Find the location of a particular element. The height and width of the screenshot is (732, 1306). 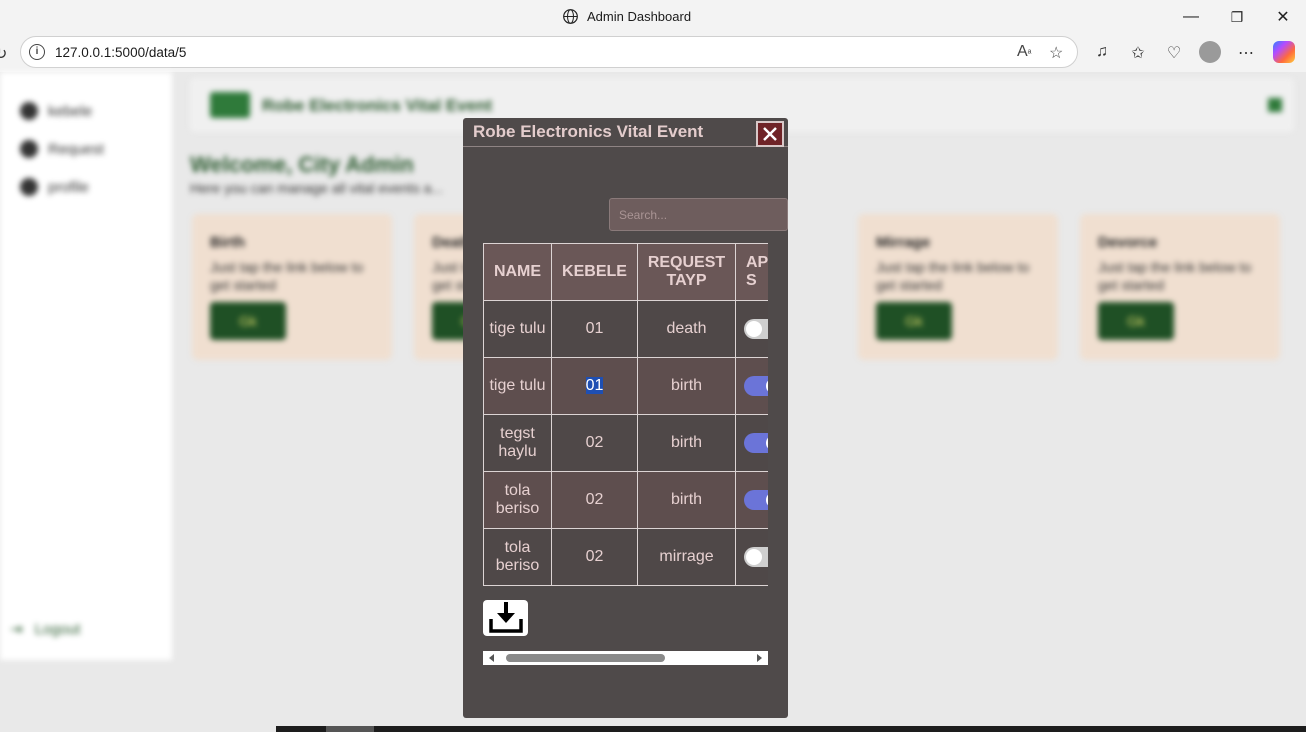

download-button is located at coordinates (505, 618).